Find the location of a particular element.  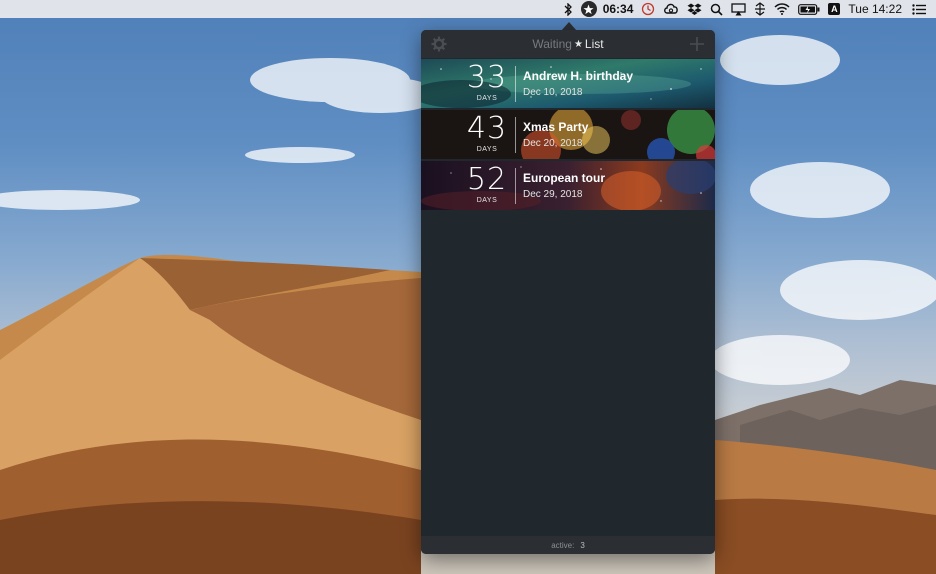

popover-header: Waiting ★ List is located at coordinates (568, 44).